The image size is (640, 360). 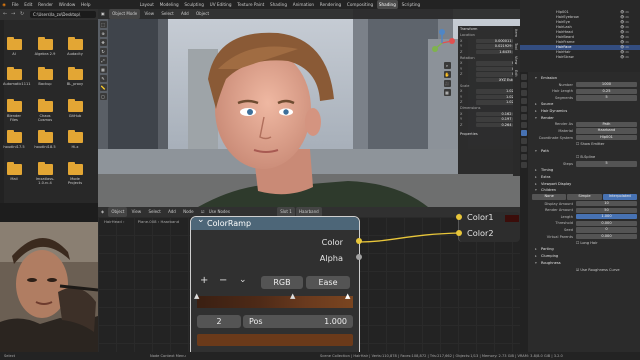 What do you see at coordinates (524, 109) in the screenshot?
I see `world-tab-icon` at bounding box center [524, 109].